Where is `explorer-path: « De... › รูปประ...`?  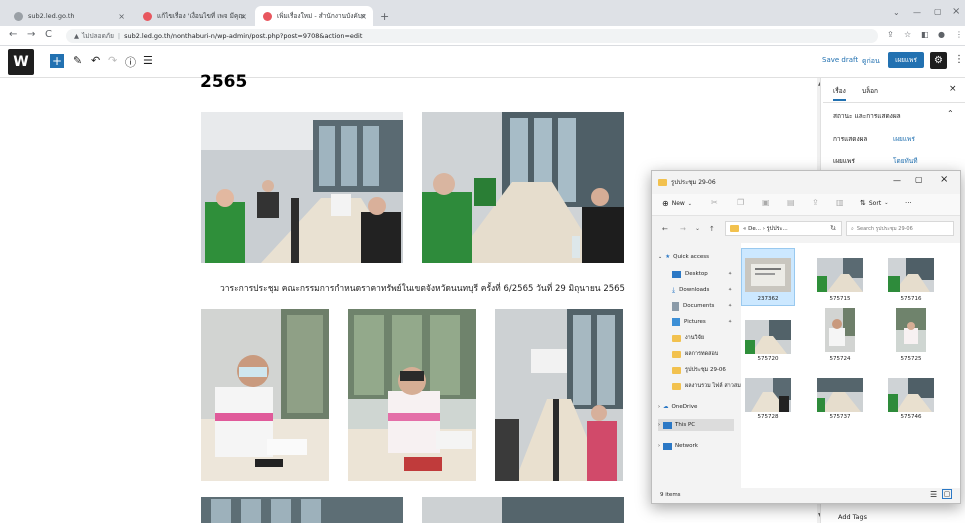
explorer-path: « De... › รูปประ... is located at coordinates (765, 228).